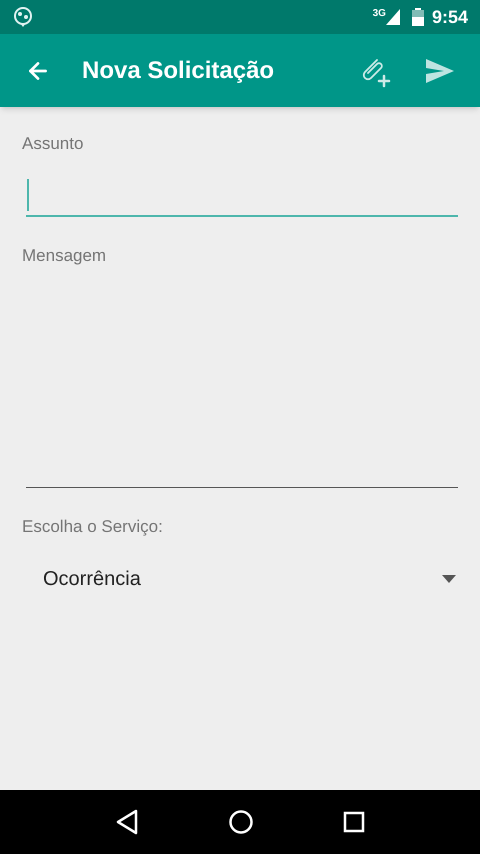 This screenshot has width=480, height=854. What do you see at coordinates (449, 578) in the screenshot?
I see `dropdown-caret-icon` at bounding box center [449, 578].